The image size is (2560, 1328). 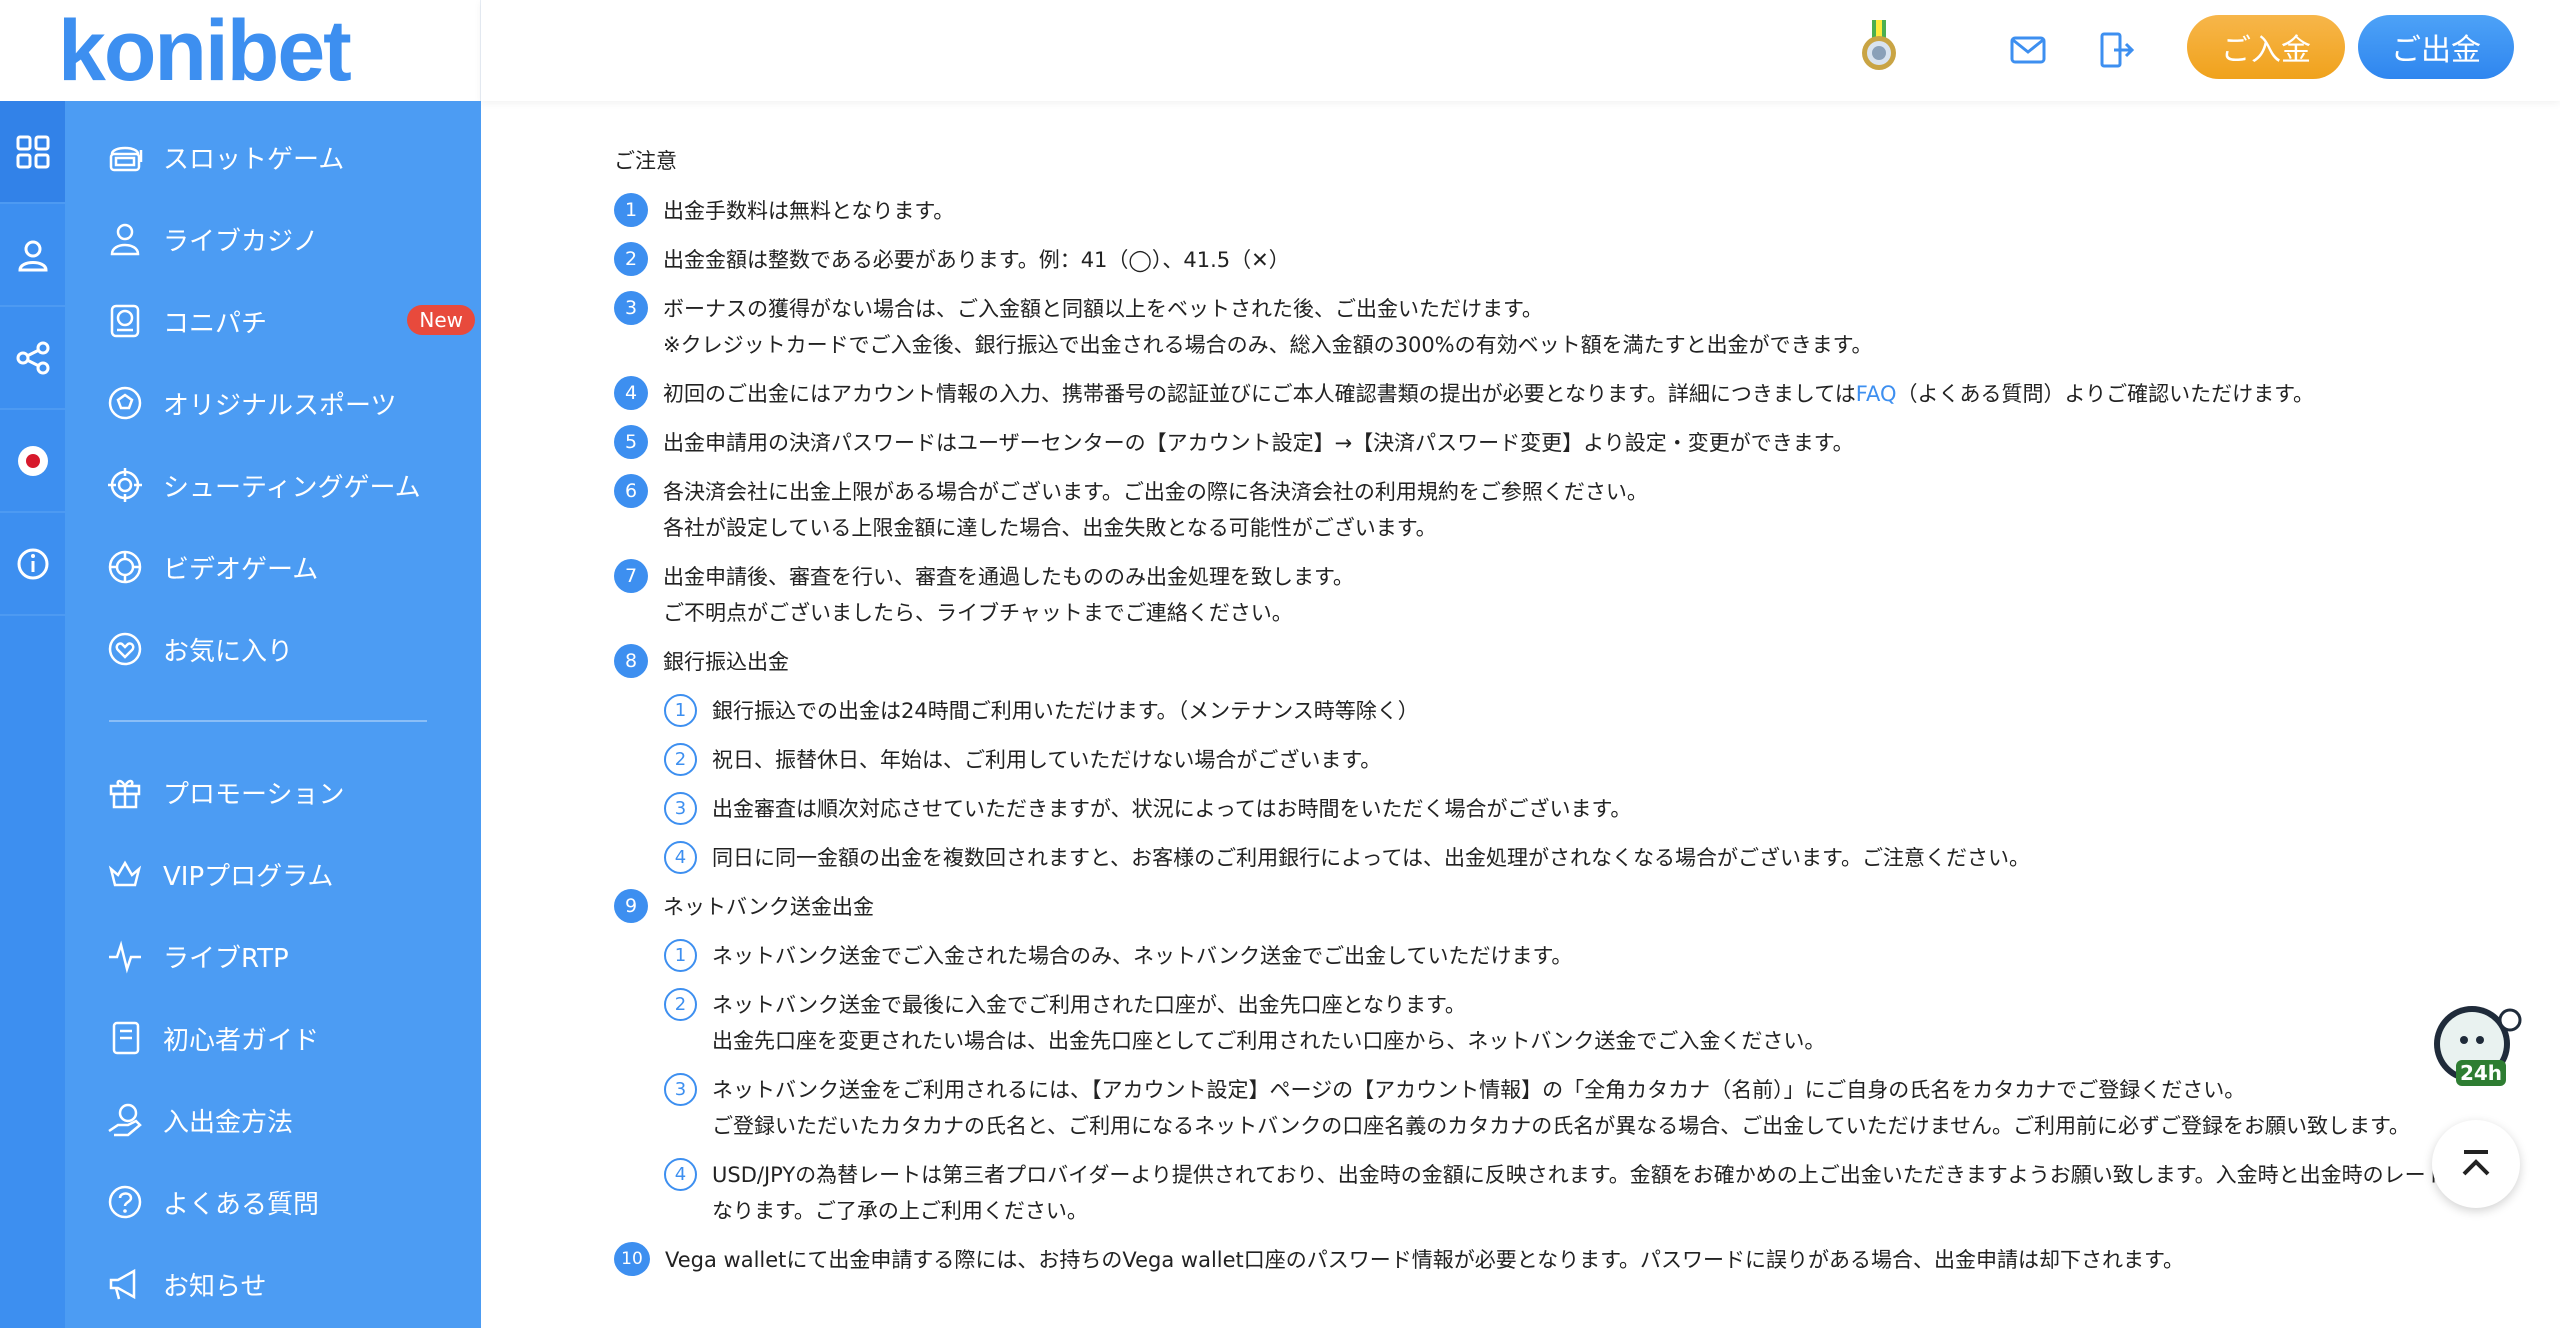 What do you see at coordinates (726, 662) in the screenshot?
I see `item-text: 銀行振込出金` at bounding box center [726, 662].